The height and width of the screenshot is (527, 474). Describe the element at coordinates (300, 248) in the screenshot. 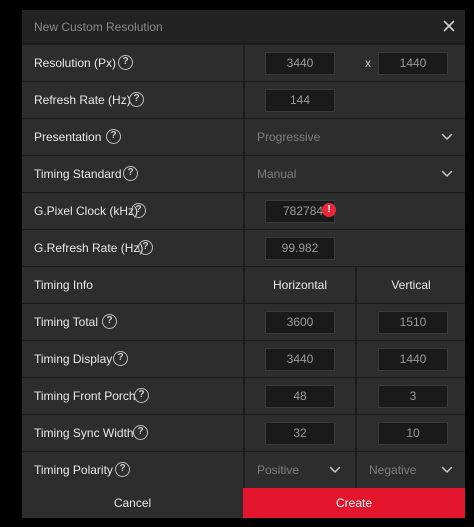

I see `g-refresh-rate-value: 99.982` at that location.